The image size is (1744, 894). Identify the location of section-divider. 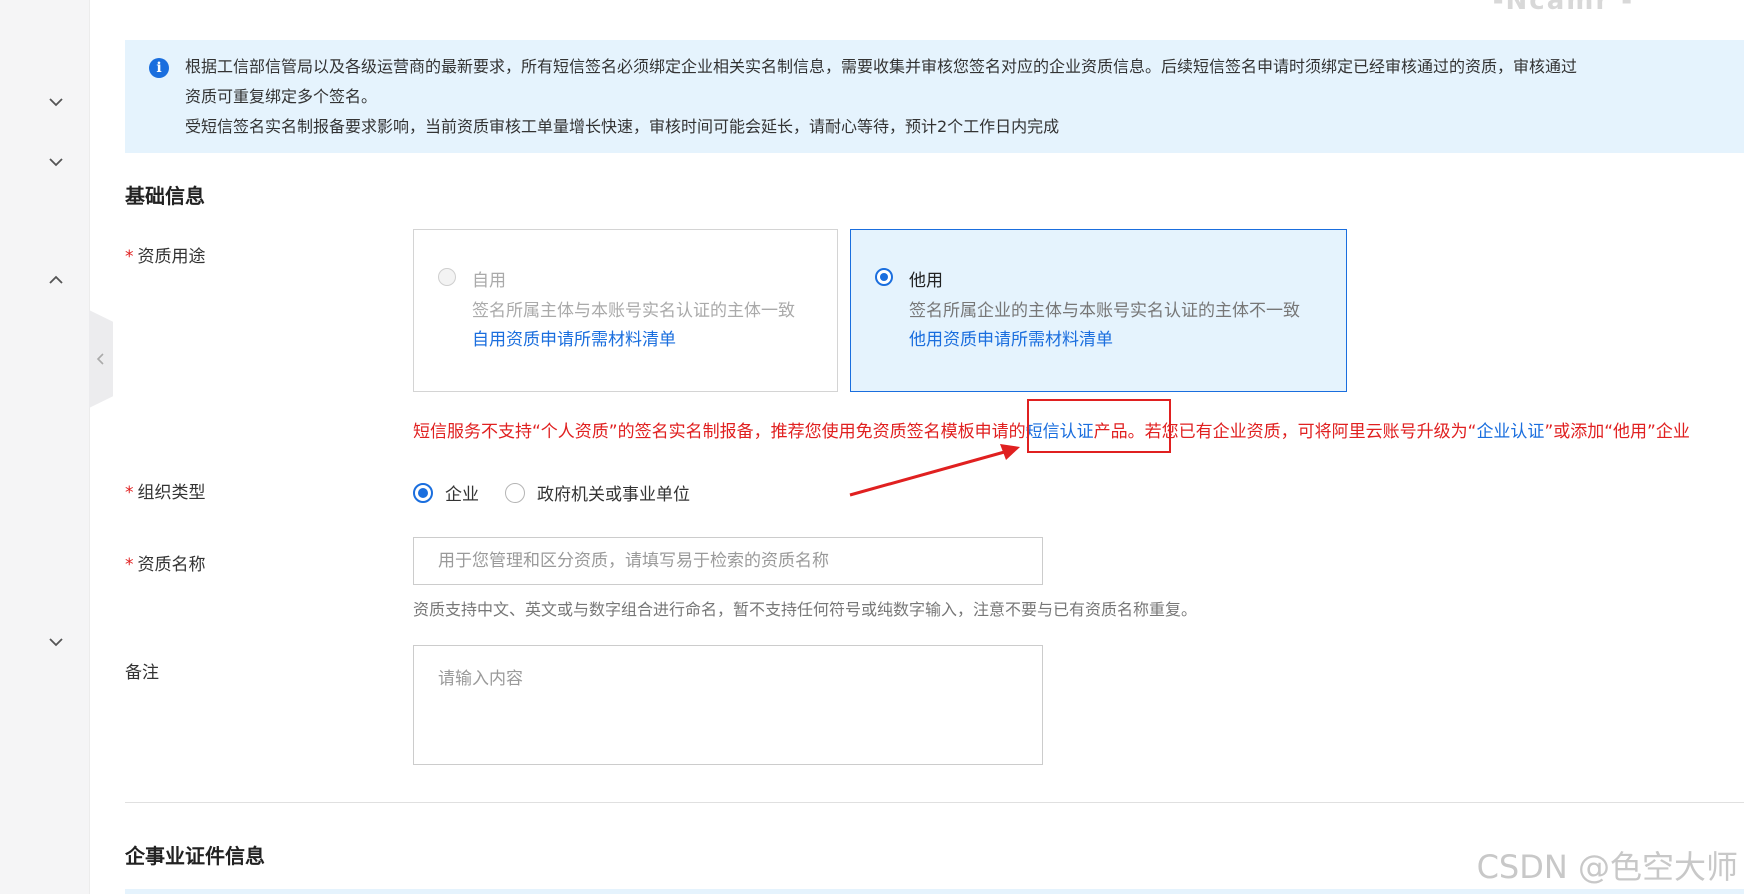
(934, 802).